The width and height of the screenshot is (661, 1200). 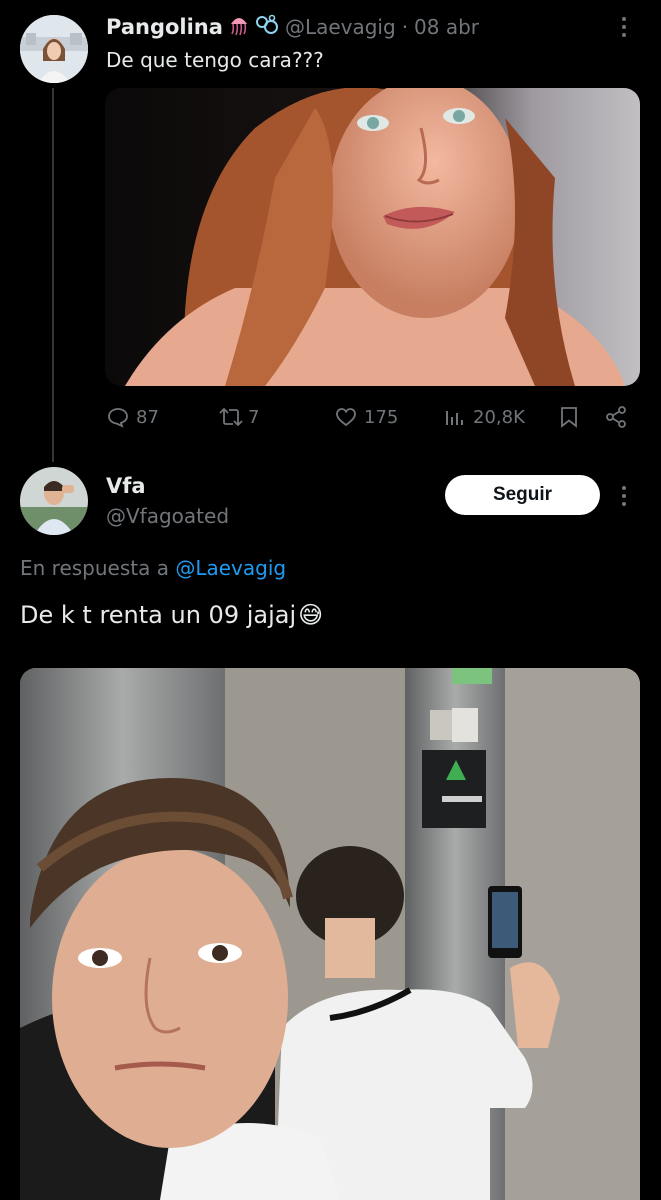 I want to click on share-icon, so click(x=616, y=419).